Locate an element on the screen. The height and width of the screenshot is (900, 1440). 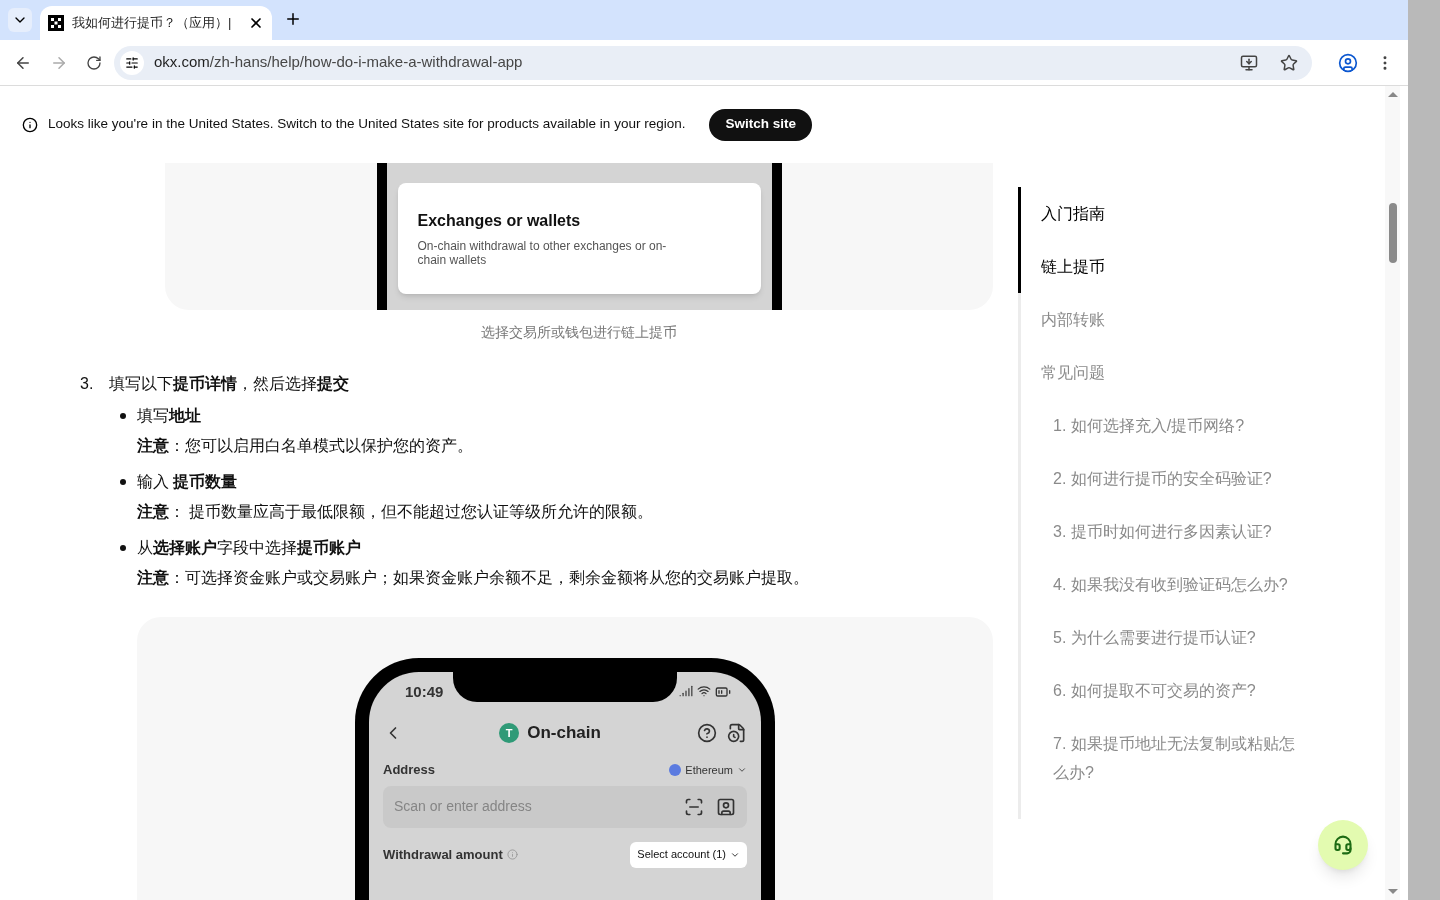
address-bar: okx.com/zh-hans/help/how-do-i-make-a-withdrawal-app is located at coordinates (713, 62).